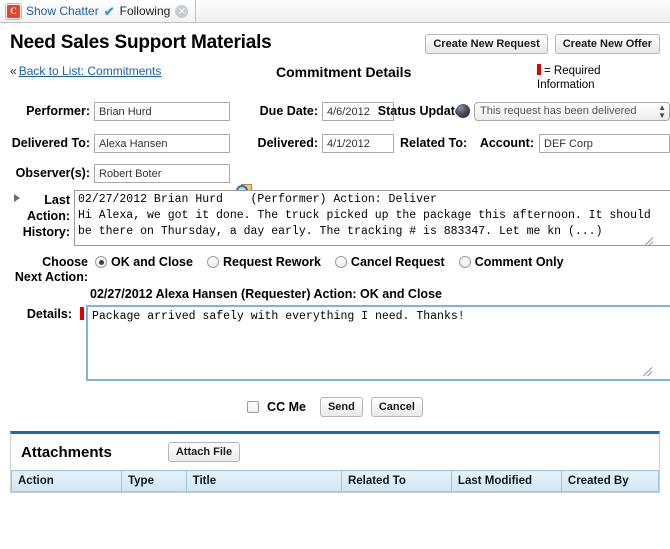 This screenshot has width=670, height=549. I want to click on status-update-label: Status Update:, so click(421, 111).